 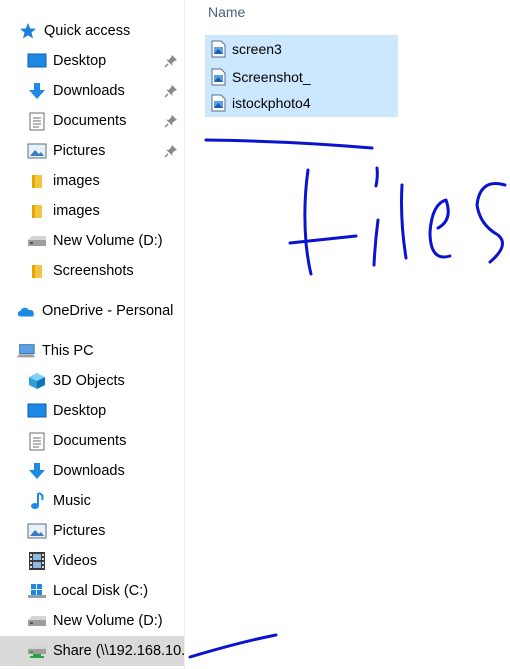 I want to click on nav-label: 3D Objects, so click(x=89, y=381).